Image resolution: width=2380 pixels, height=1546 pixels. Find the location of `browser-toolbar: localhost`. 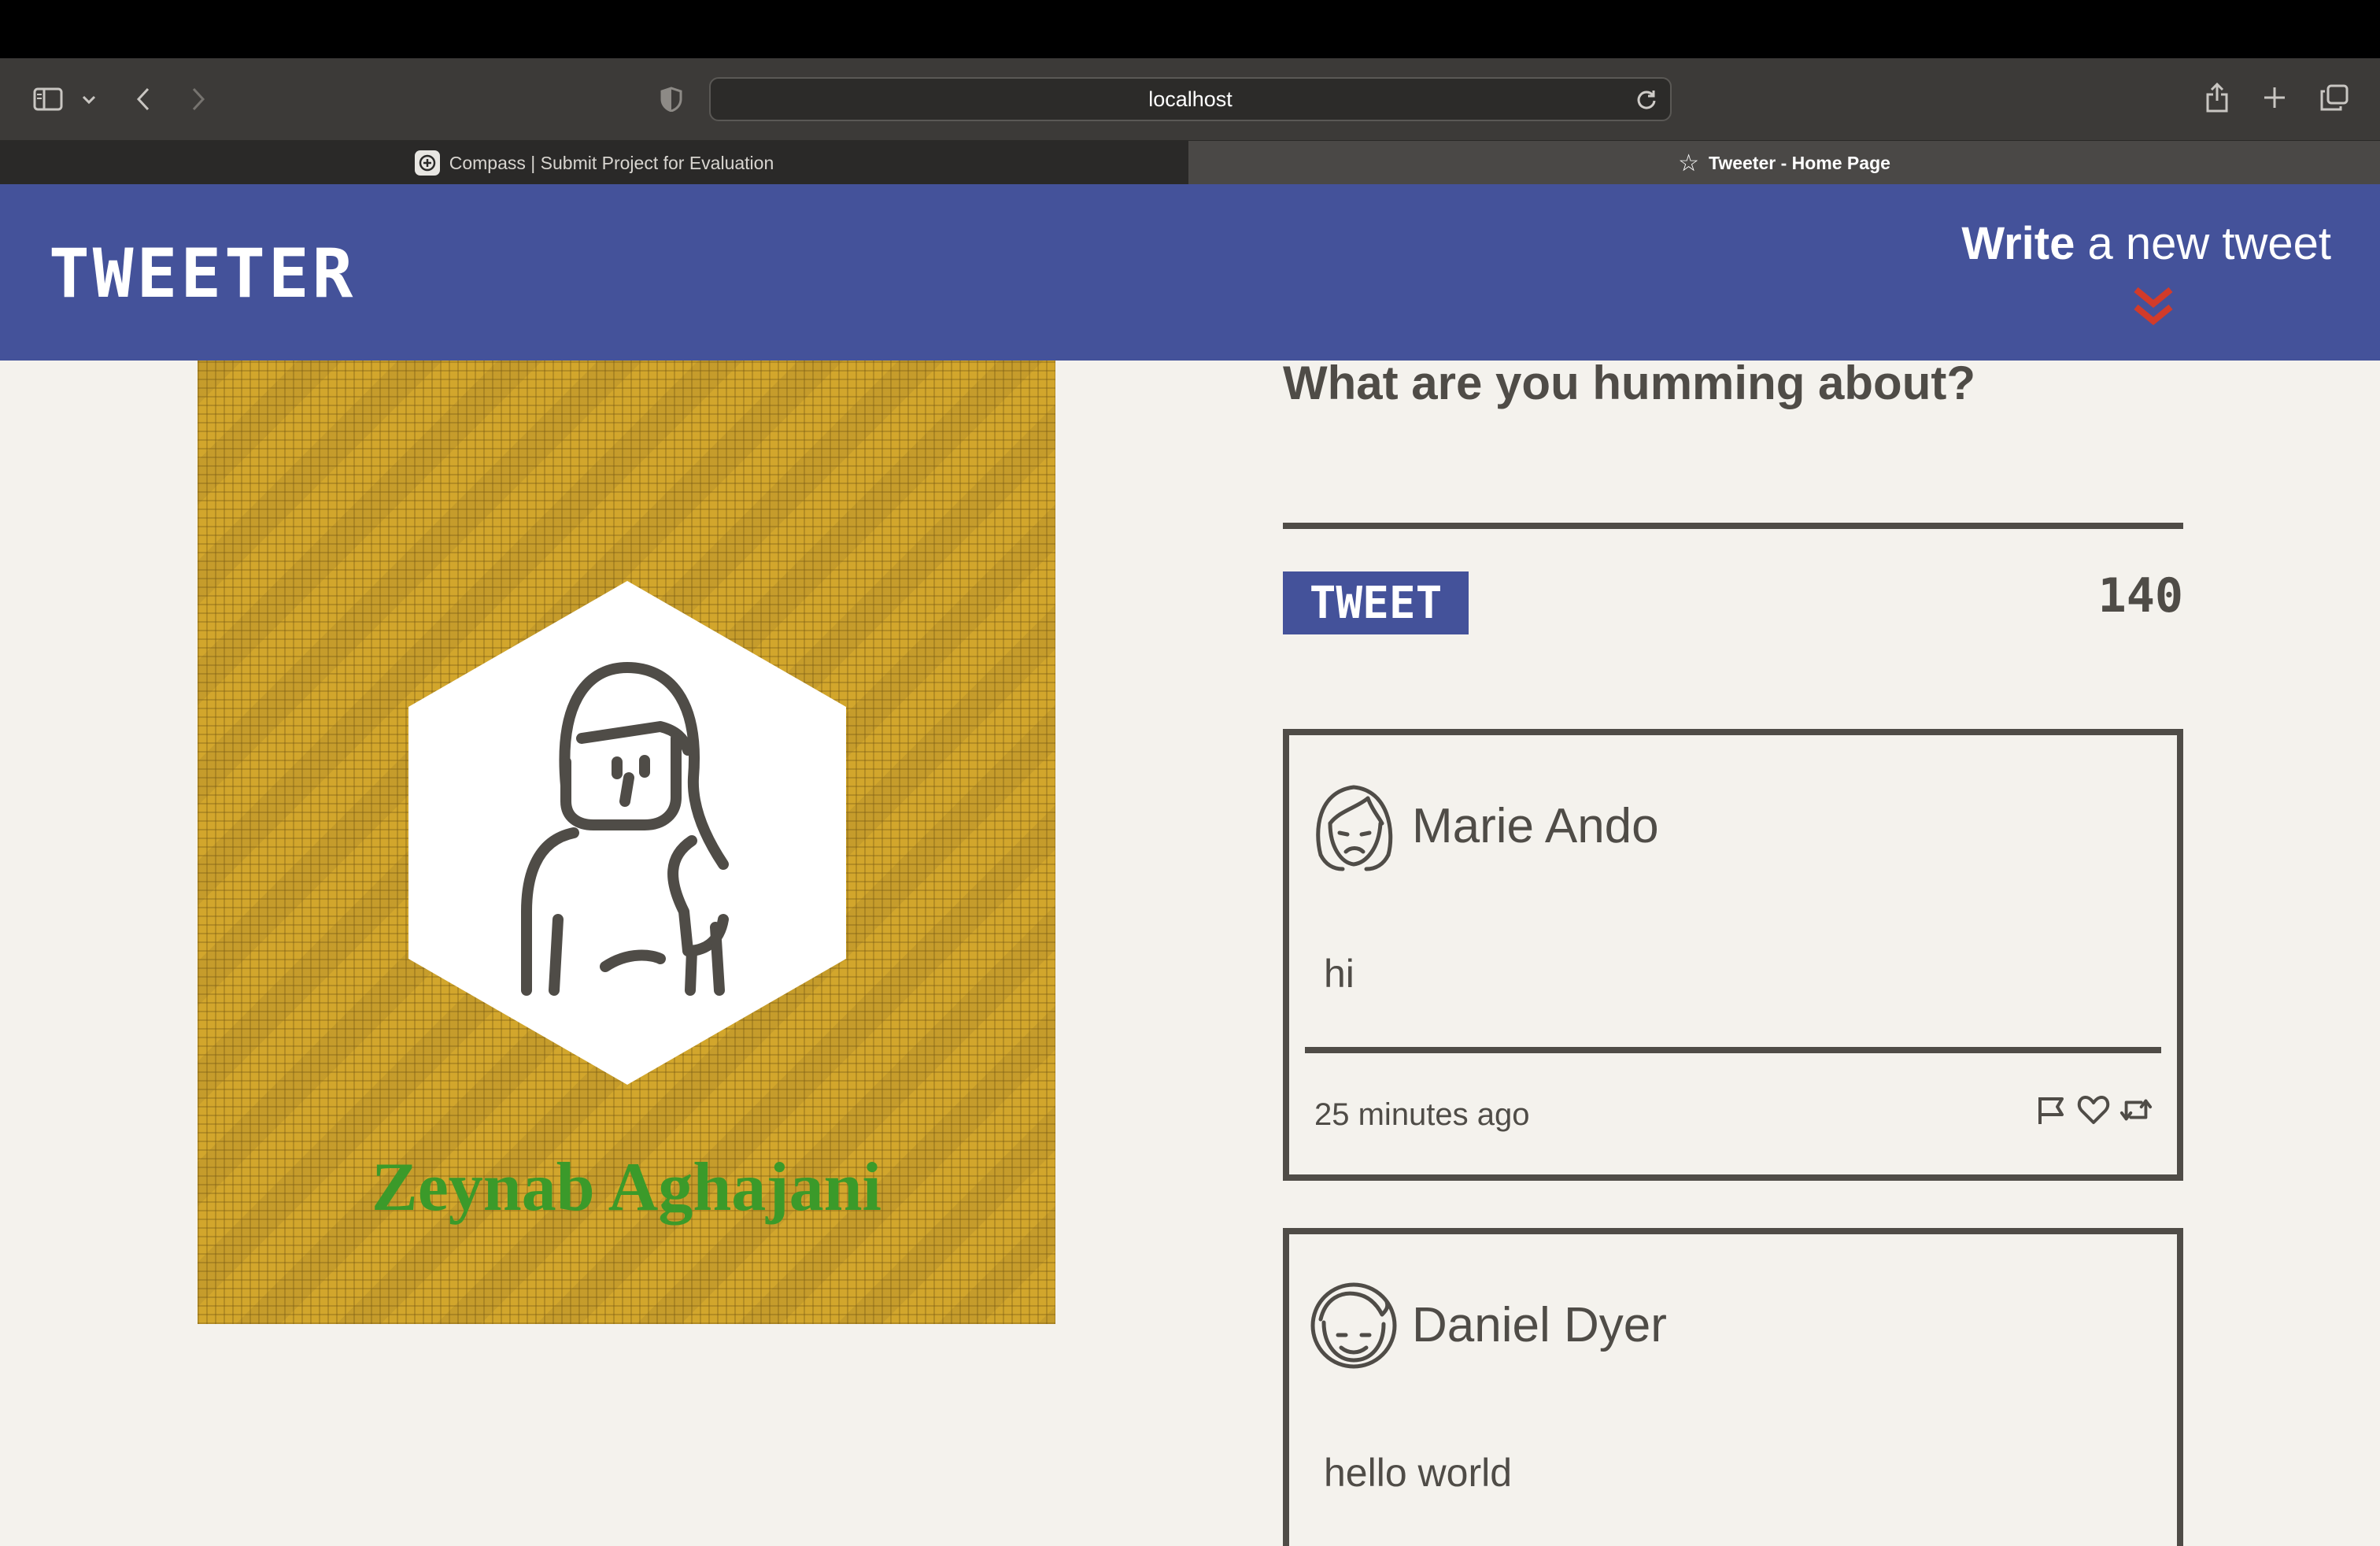

browser-toolbar: localhost is located at coordinates (1190, 99).